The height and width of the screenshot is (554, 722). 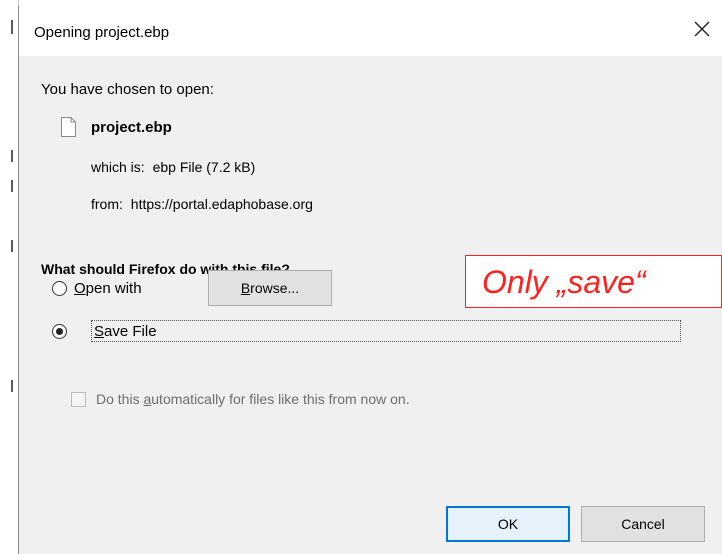 I want to click on from-label: from:, so click(x=107, y=204).